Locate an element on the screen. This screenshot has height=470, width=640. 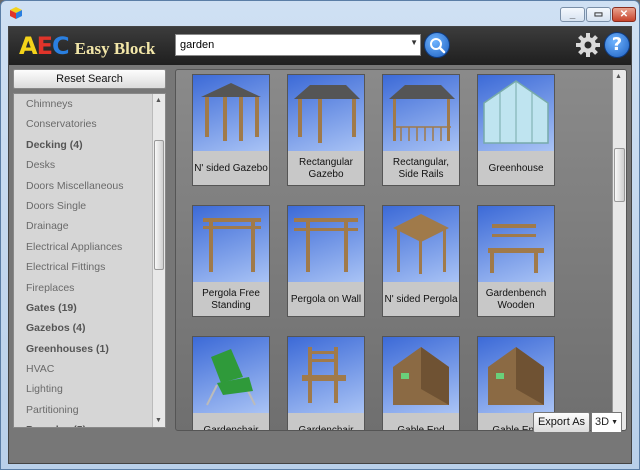
gear-icon is located at coordinates (588, 45).